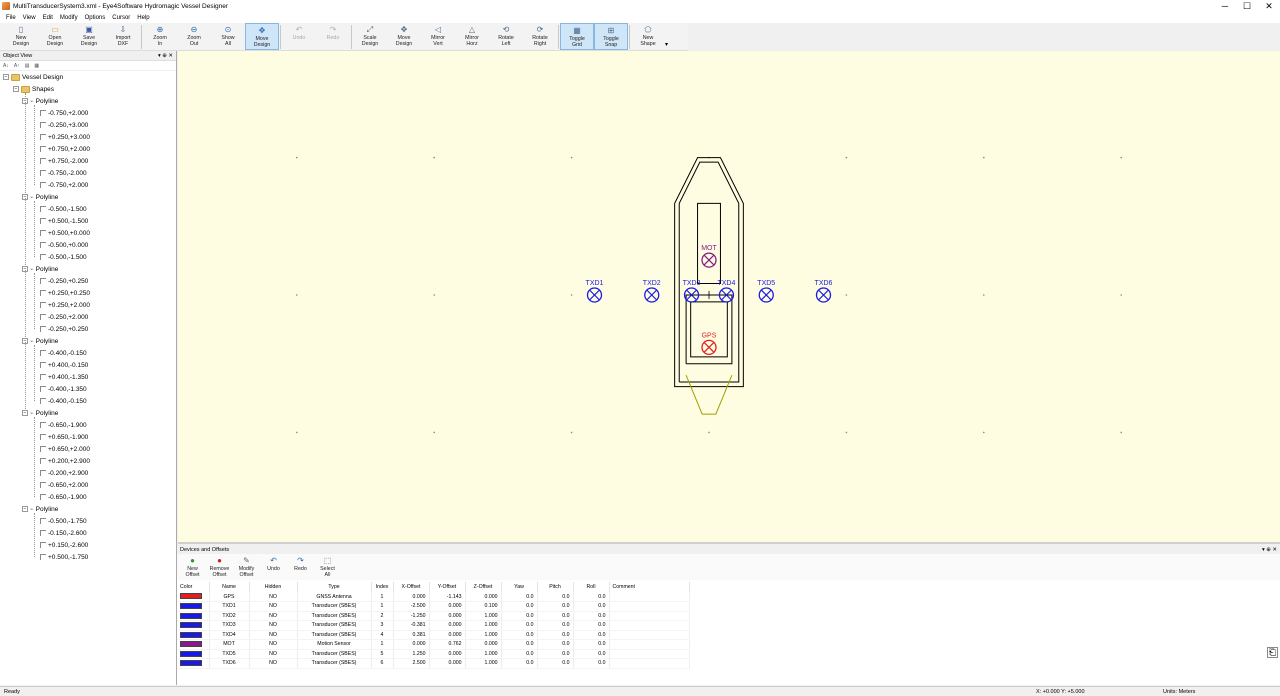  What do you see at coordinates (709, 343) in the screenshot?
I see `device-marker-gps: GPS` at bounding box center [709, 343].